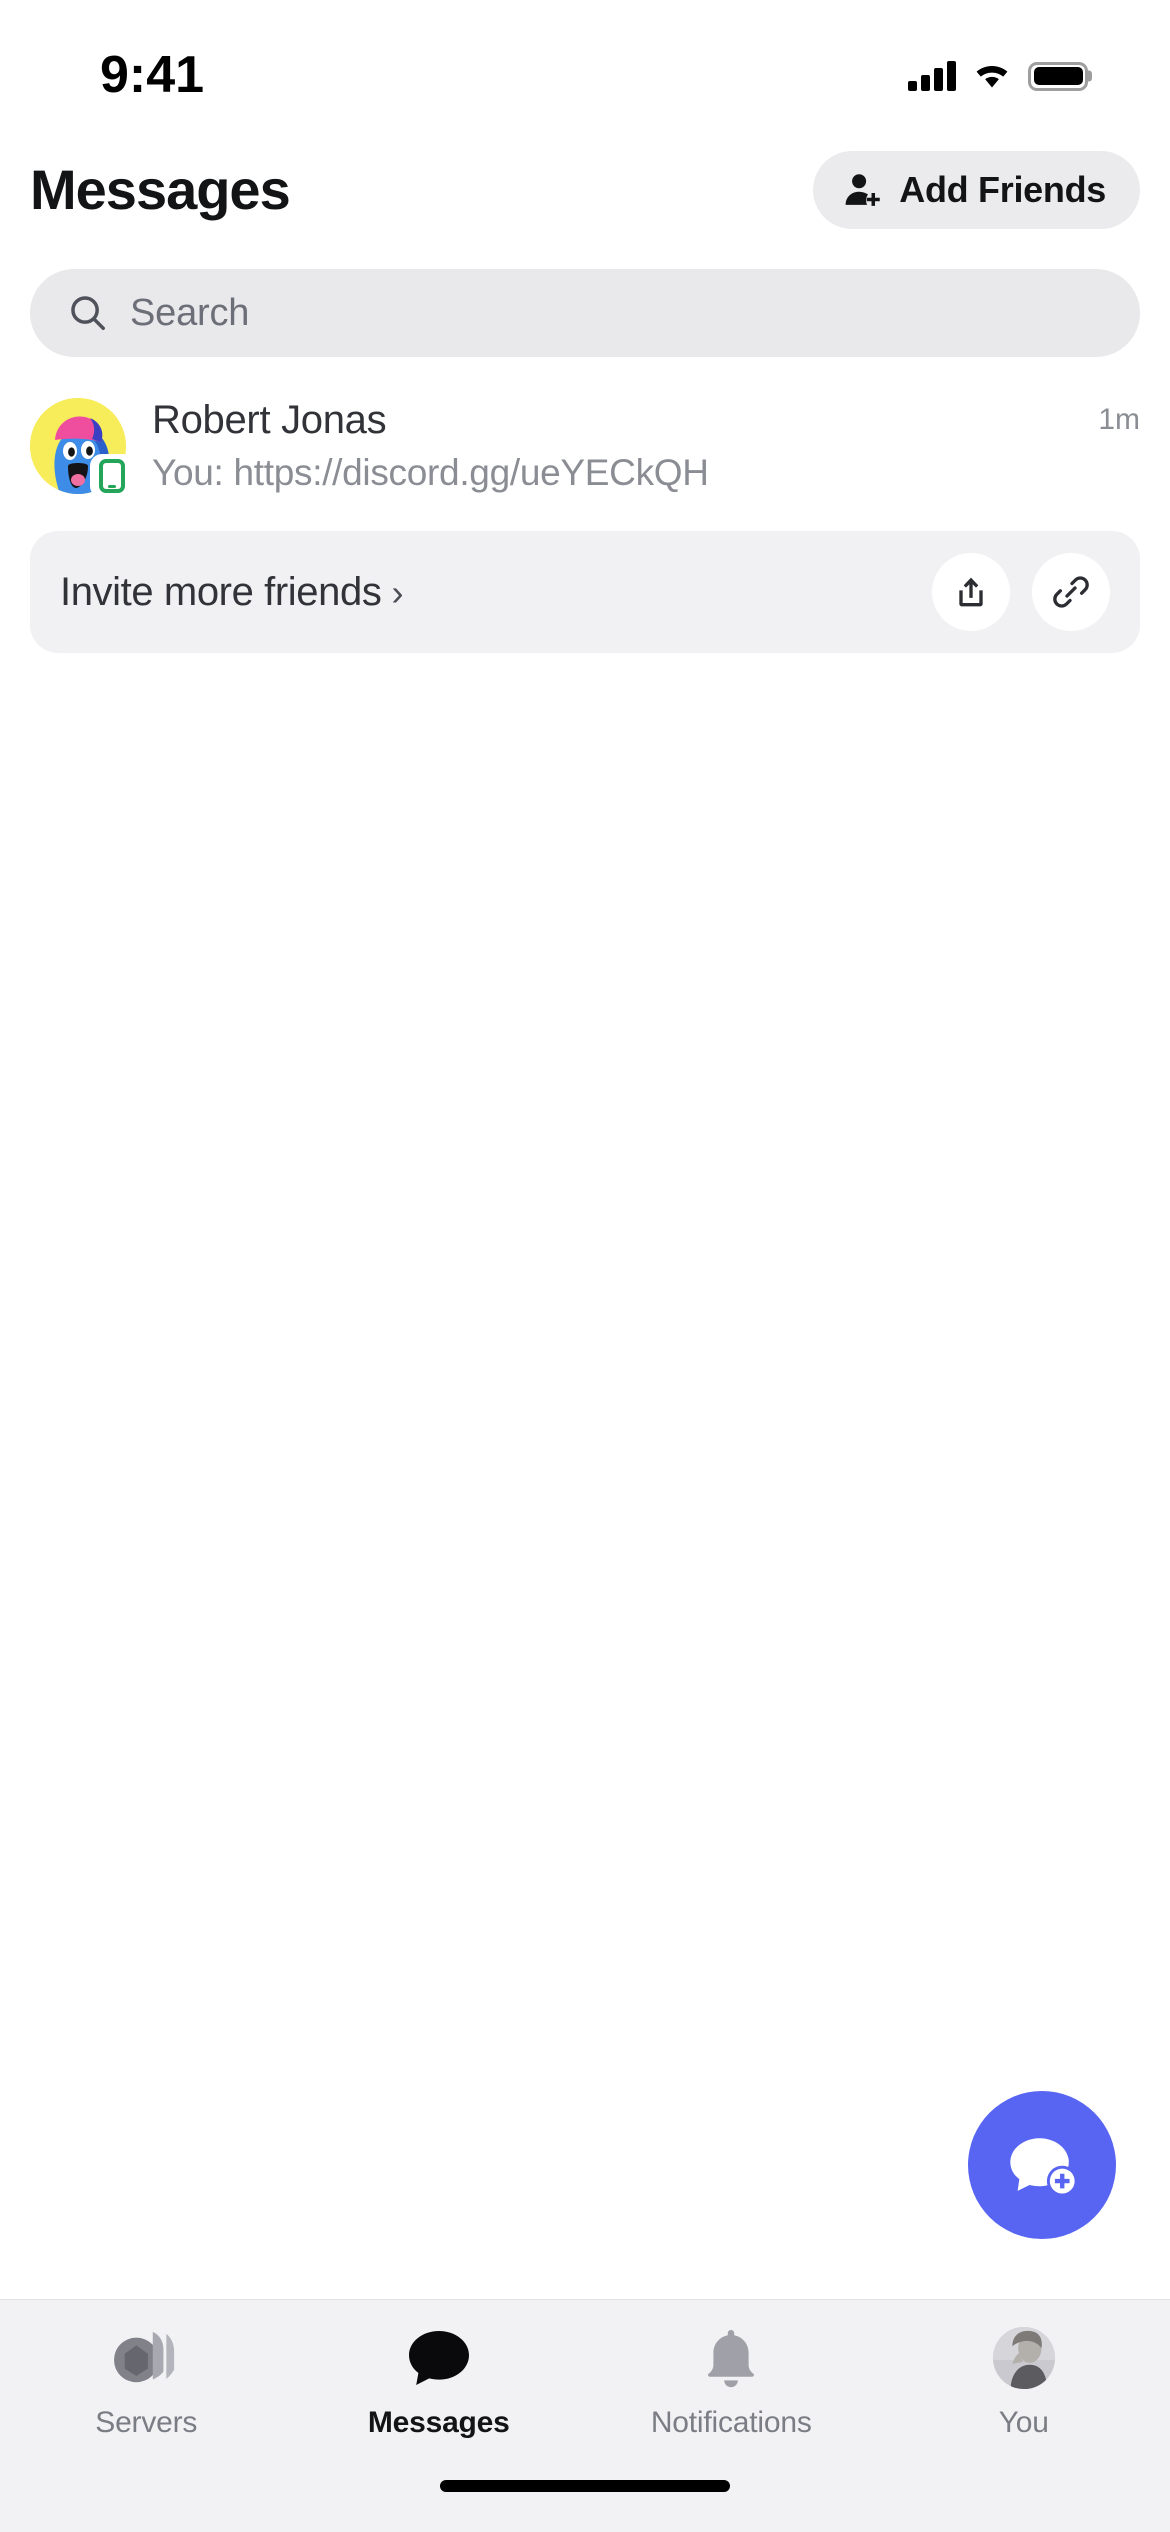 This screenshot has width=1170, height=2532. I want to click on page-title: Messages, so click(160, 189).